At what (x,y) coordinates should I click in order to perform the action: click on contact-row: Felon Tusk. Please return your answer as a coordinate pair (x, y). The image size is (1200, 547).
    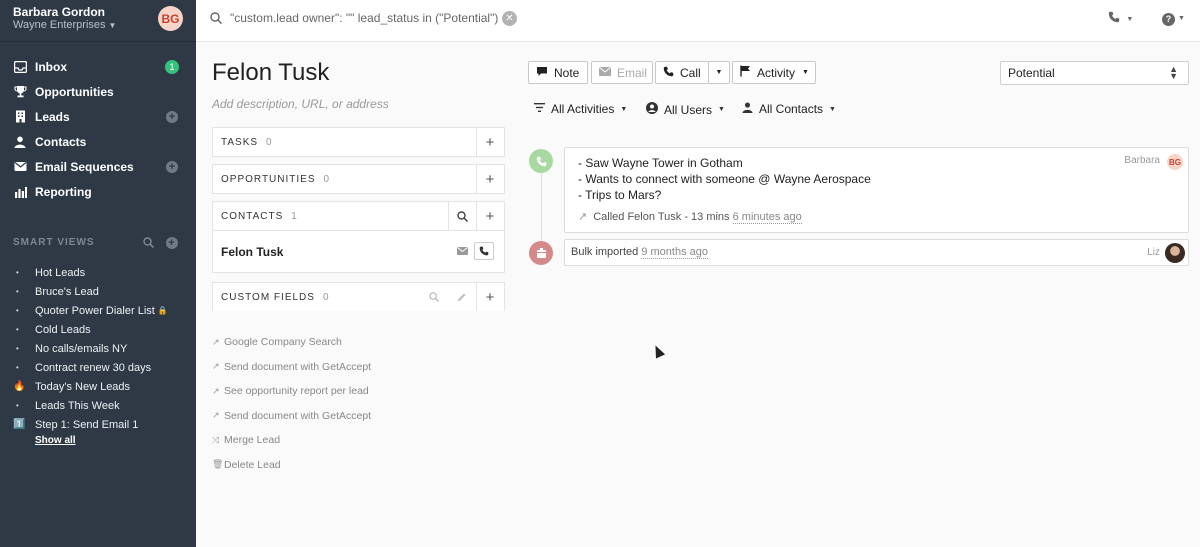
    Looking at the image, I should click on (358, 251).